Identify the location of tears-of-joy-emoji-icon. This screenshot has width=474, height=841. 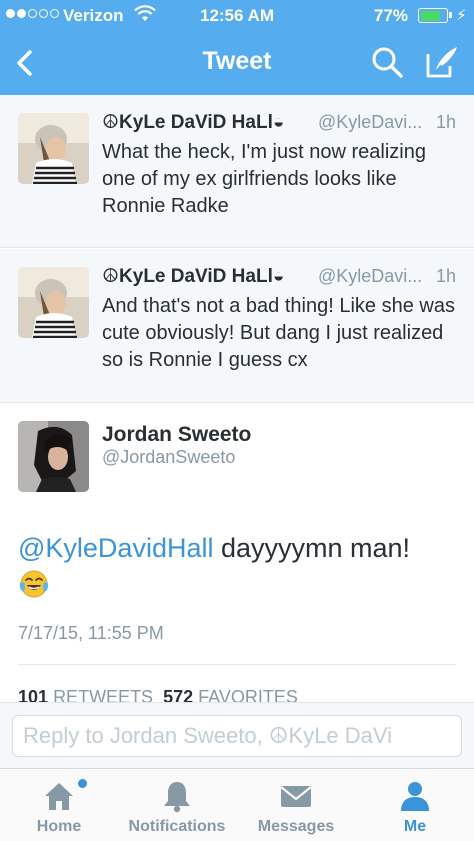
(34, 584).